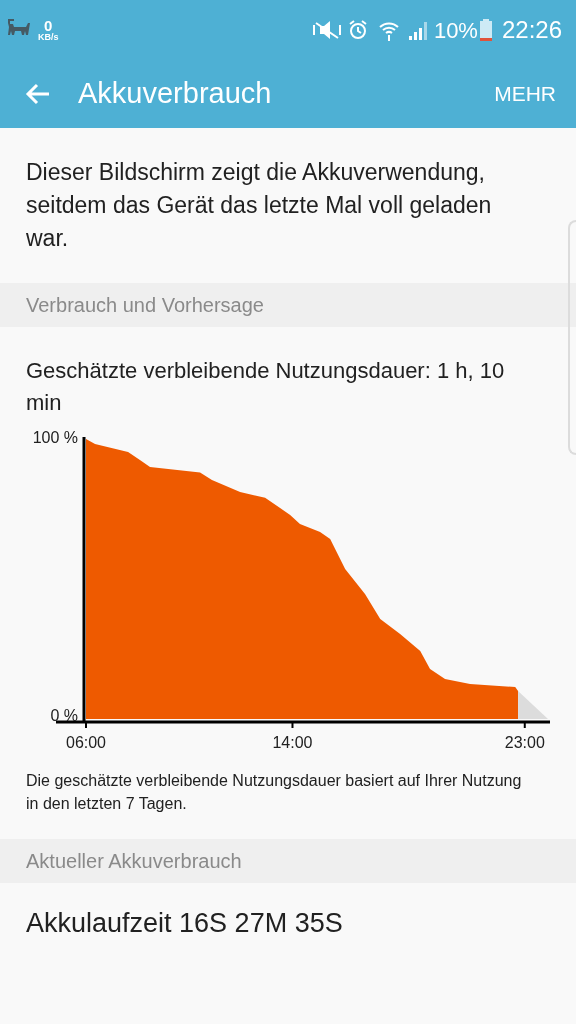  I want to click on y-axis-label: 0 %, so click(64, 716).